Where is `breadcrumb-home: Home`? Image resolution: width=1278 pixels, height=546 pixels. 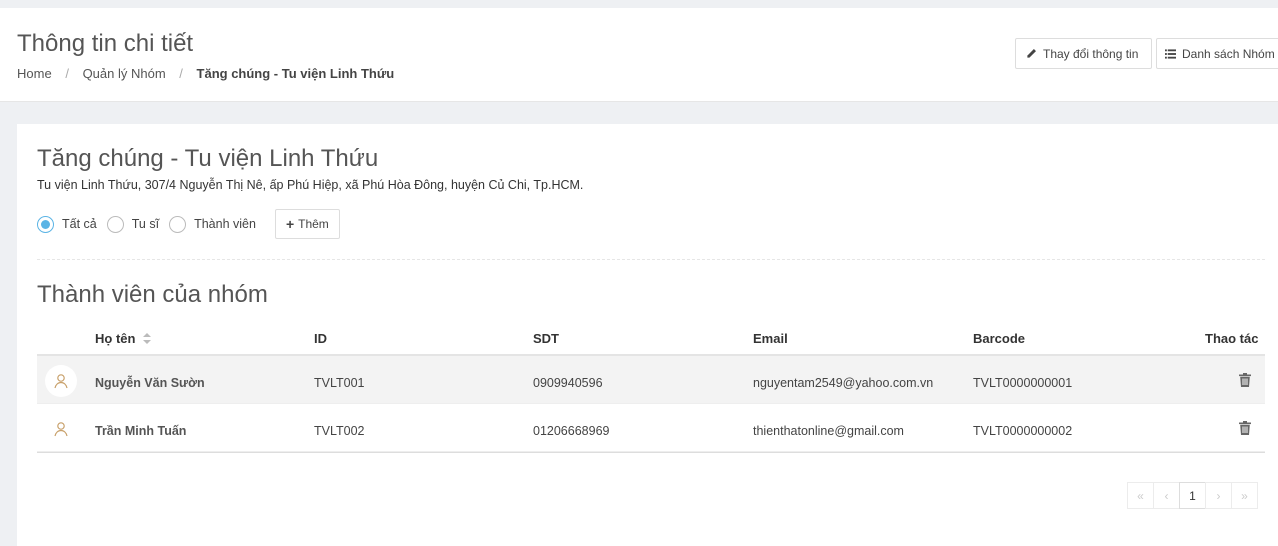 breadcrumb-home: Home is located at coordinates (34, 73).